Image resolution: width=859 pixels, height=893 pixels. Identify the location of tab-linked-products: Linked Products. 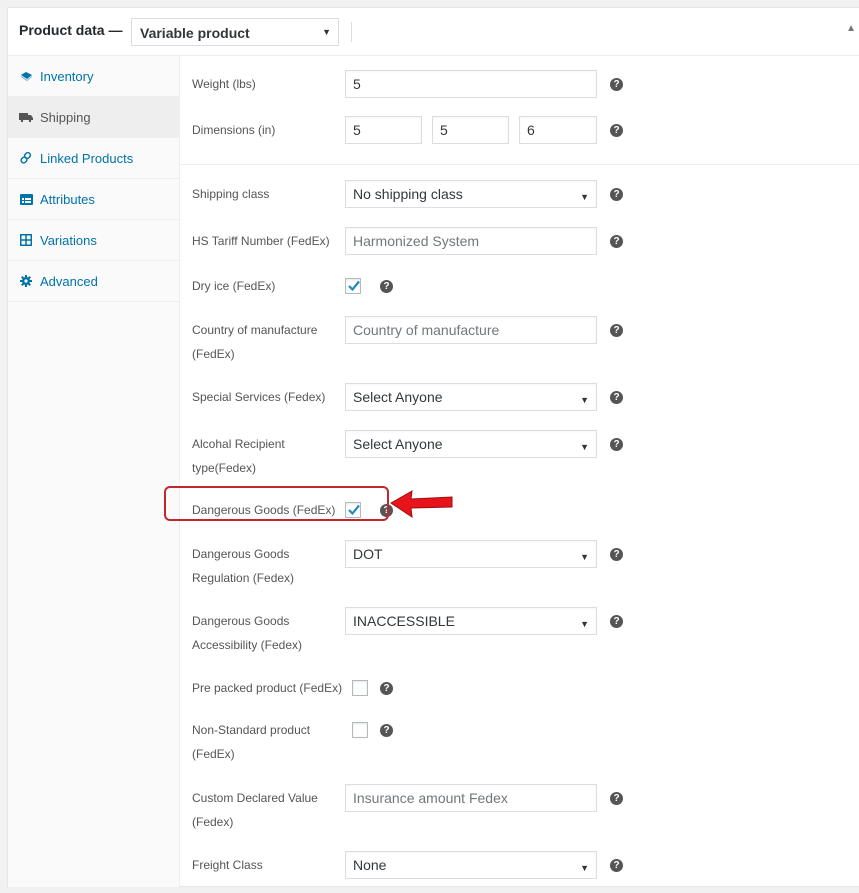
(93, 158).